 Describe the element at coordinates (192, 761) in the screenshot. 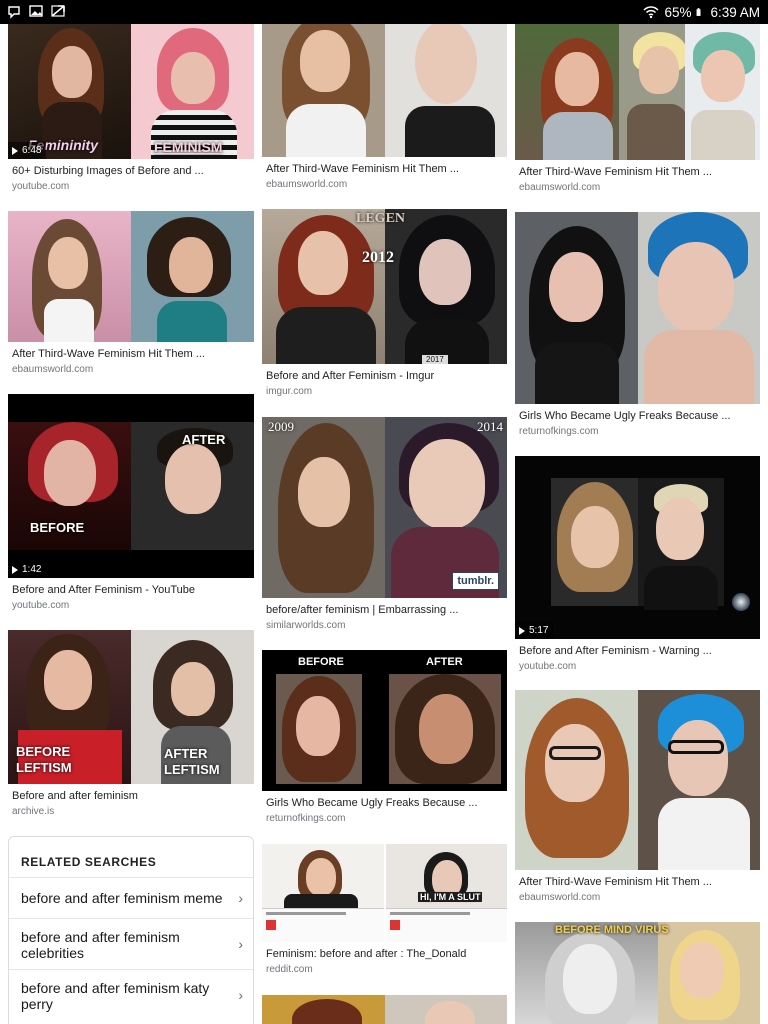

I see `overlay-text-right: AFTER LEFTISM` at that location.